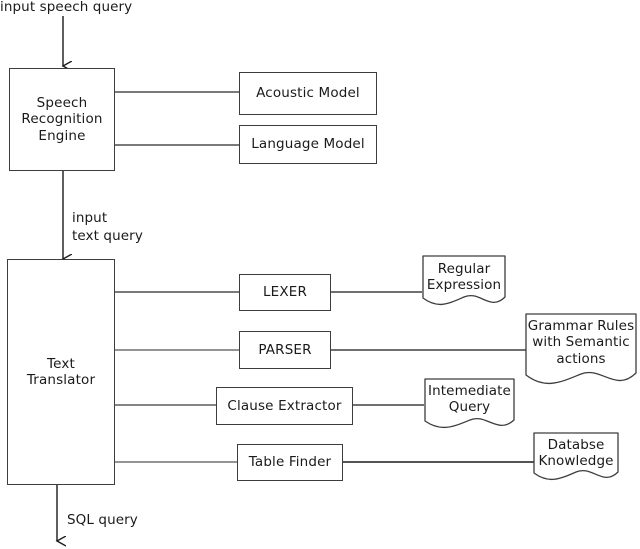  I want to click on node-speech-recognition-engine: Speech Recognition Engine, so click(62, 119).